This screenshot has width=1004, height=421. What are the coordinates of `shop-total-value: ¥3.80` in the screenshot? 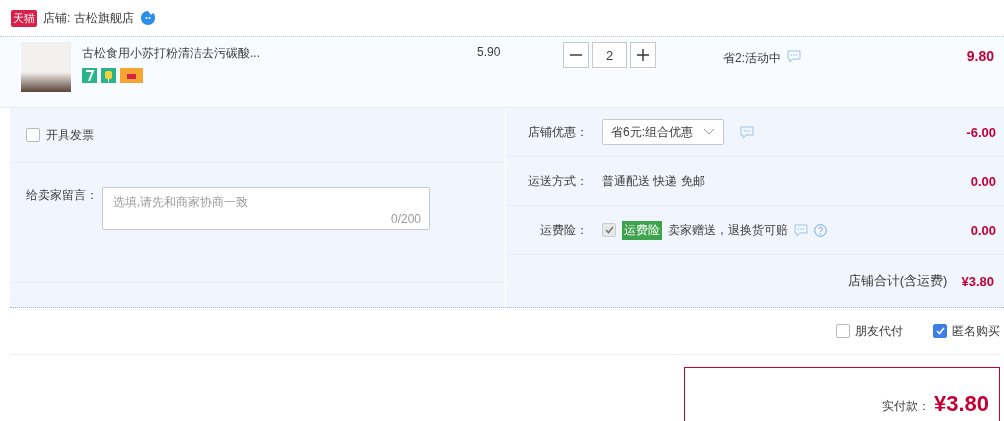 It's located at (977, 281).